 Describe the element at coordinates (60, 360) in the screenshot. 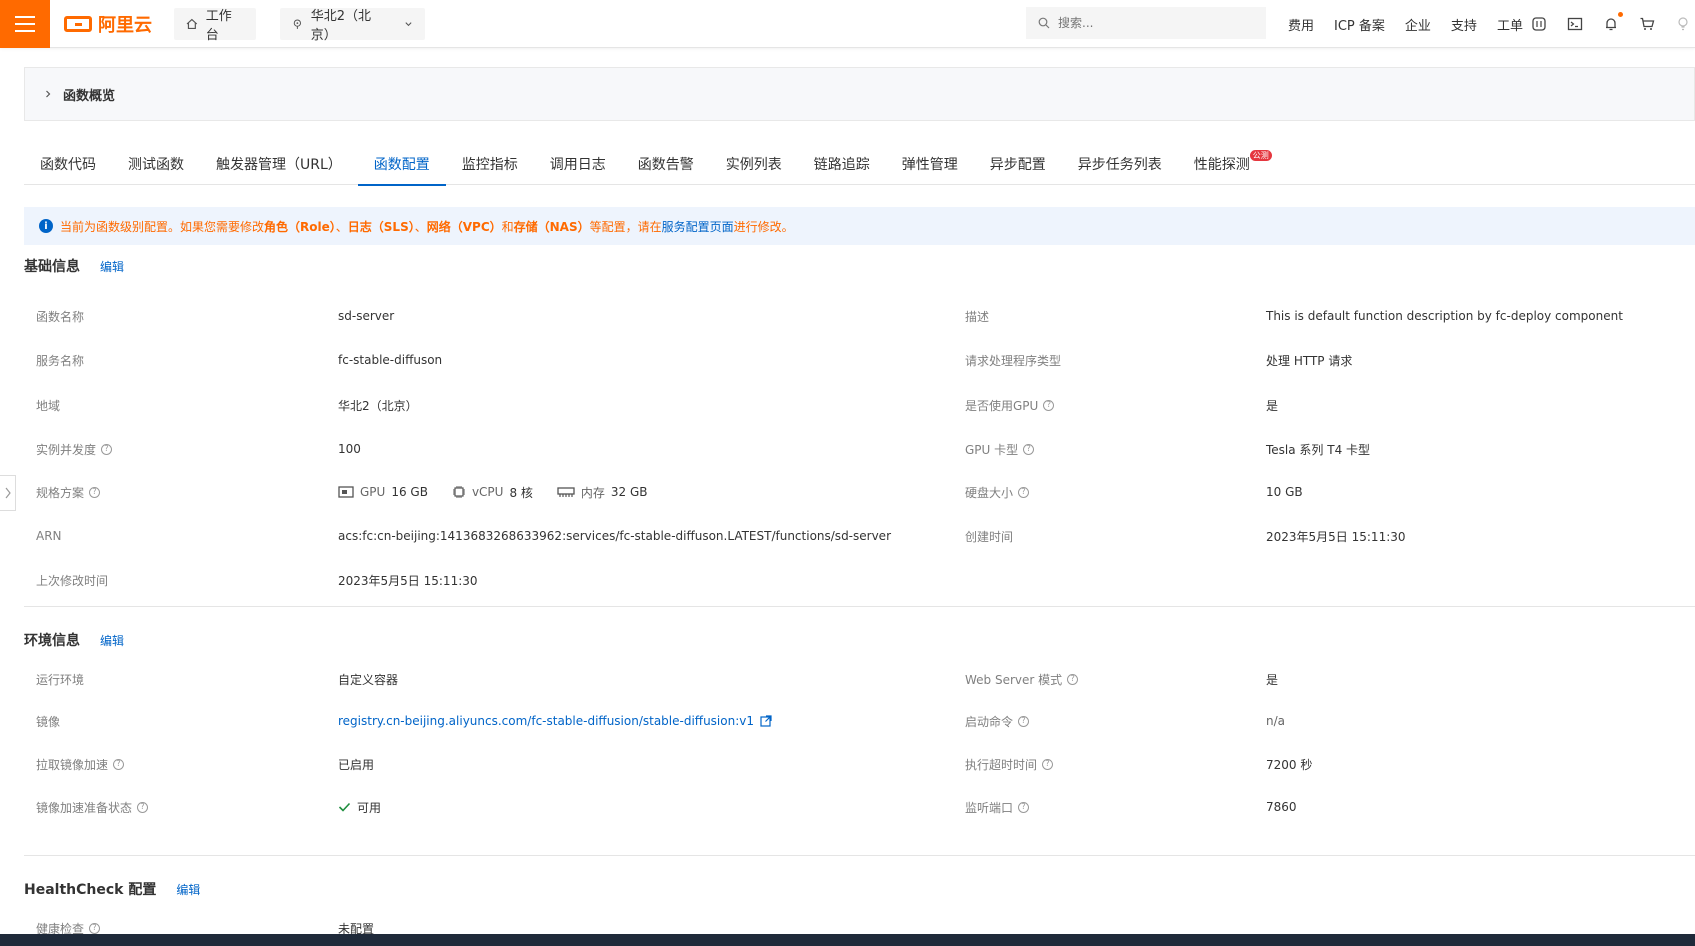

I see `service-label: 服务名称` at that location.